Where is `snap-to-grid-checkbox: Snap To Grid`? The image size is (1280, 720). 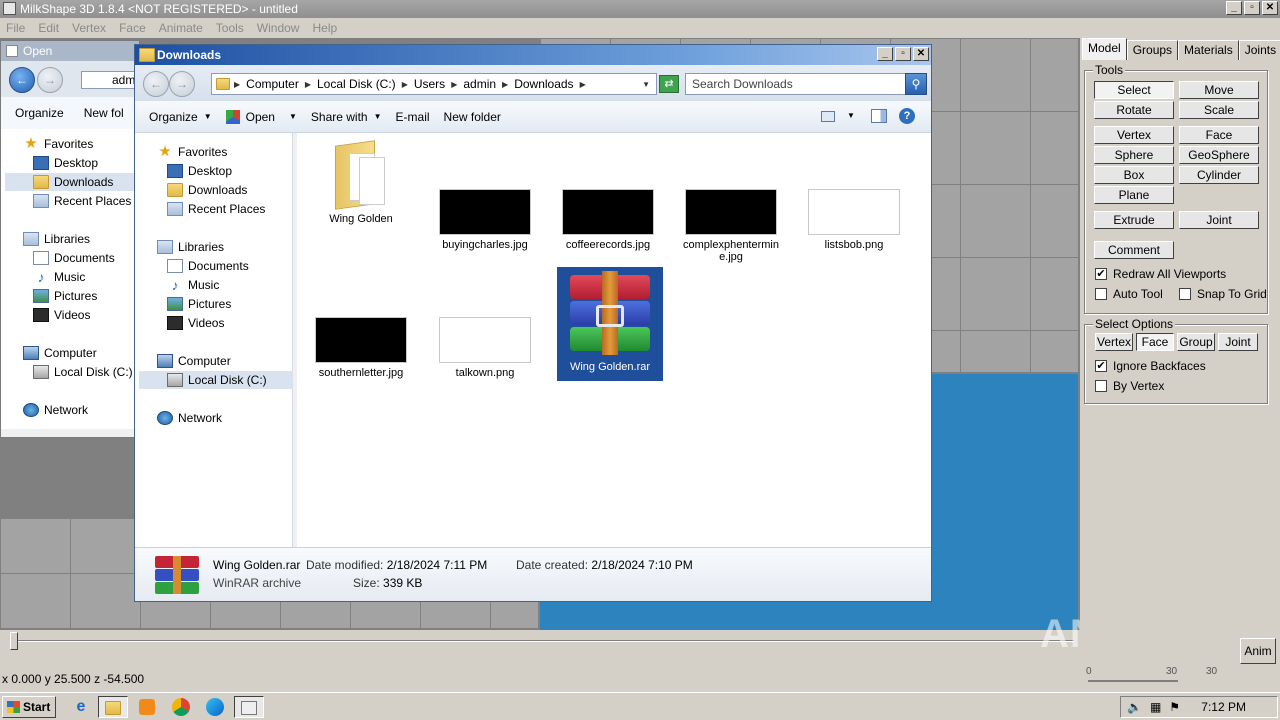
snap-to-grid-checkbox: Snap To Grid is located at coordinates (1223, 294).